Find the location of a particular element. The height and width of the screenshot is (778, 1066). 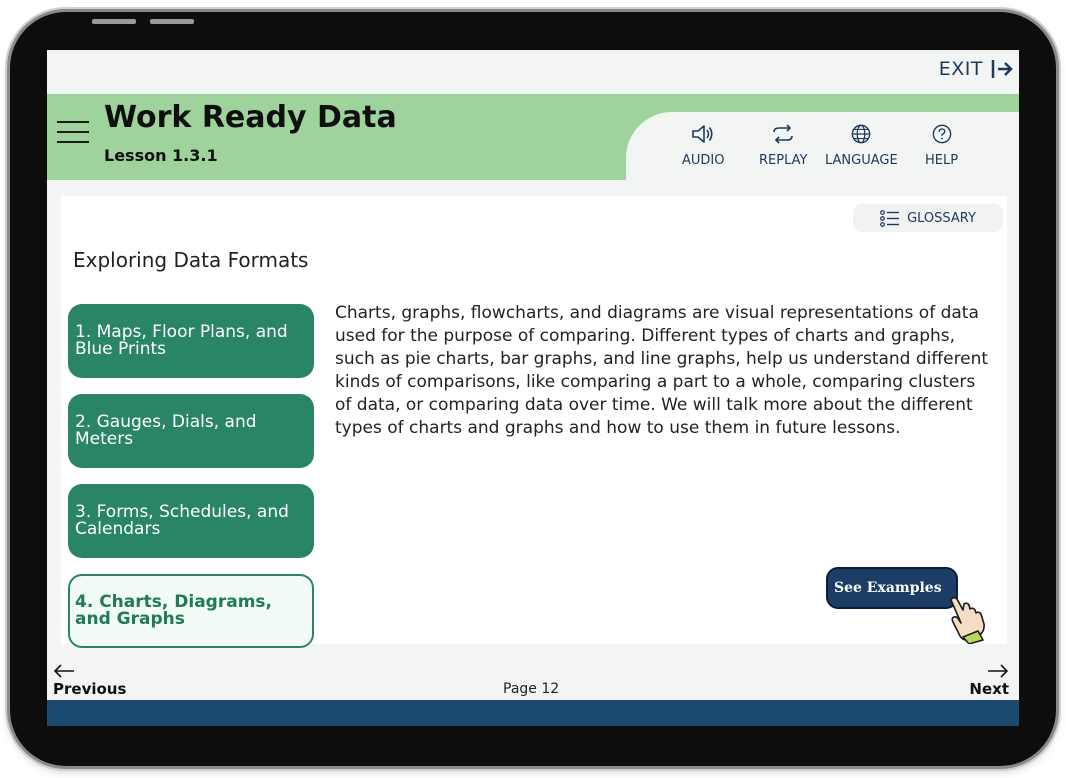

audio-label: AUDIO is located at coordinates (703, 160).